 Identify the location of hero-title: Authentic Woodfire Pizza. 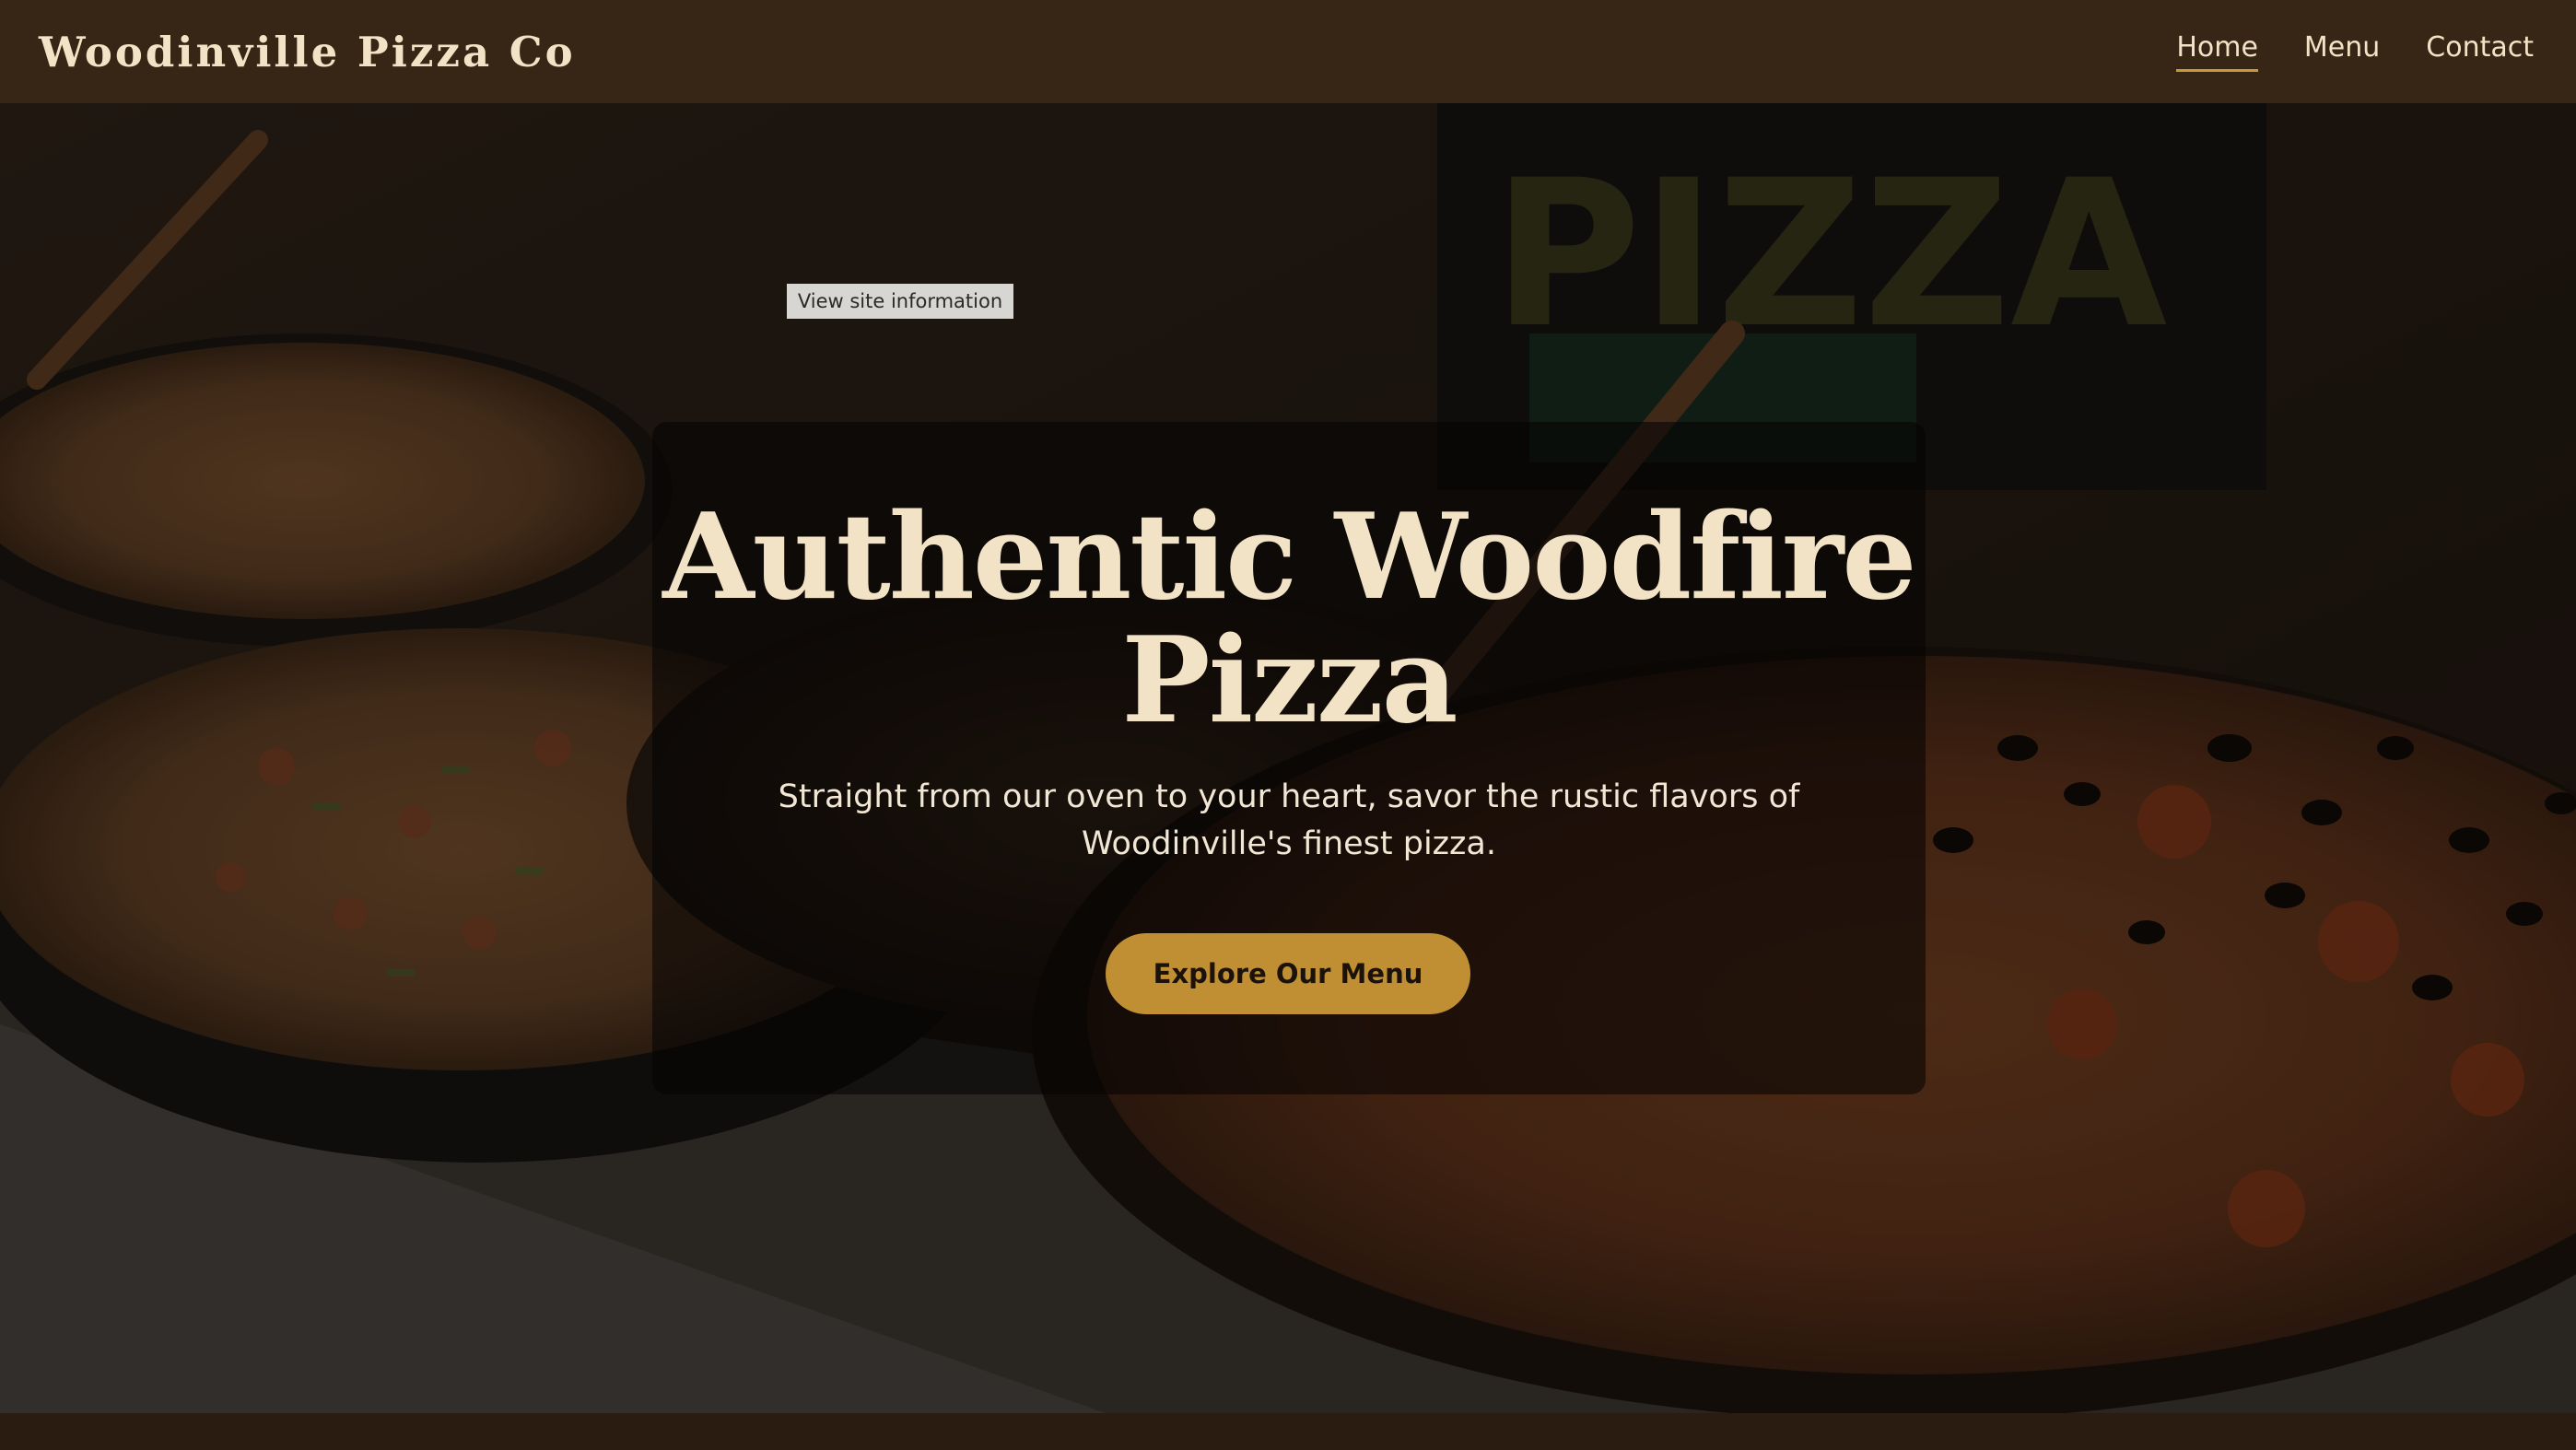
(1289, 619).